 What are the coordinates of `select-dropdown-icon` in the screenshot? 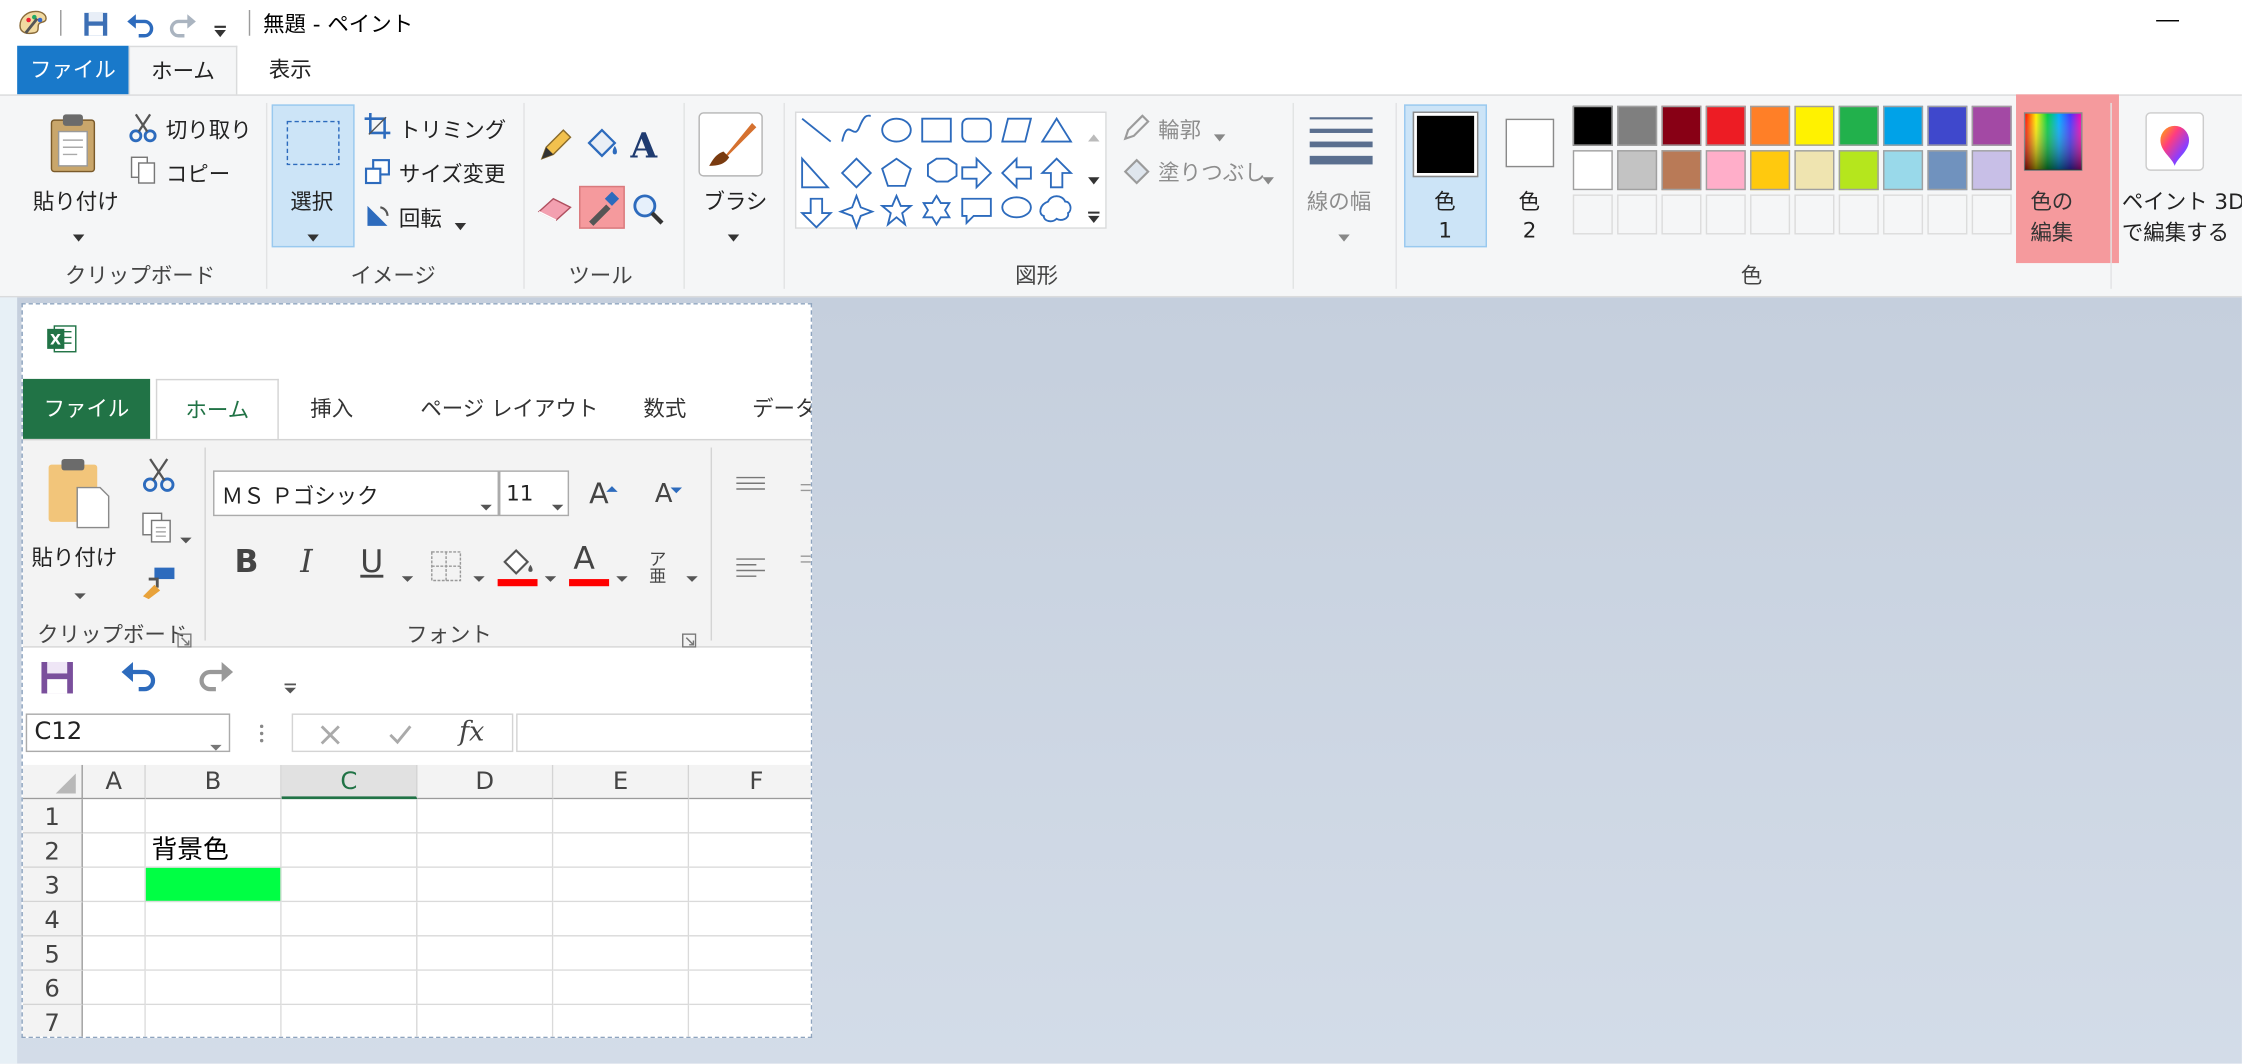 It's located at (313, 232).